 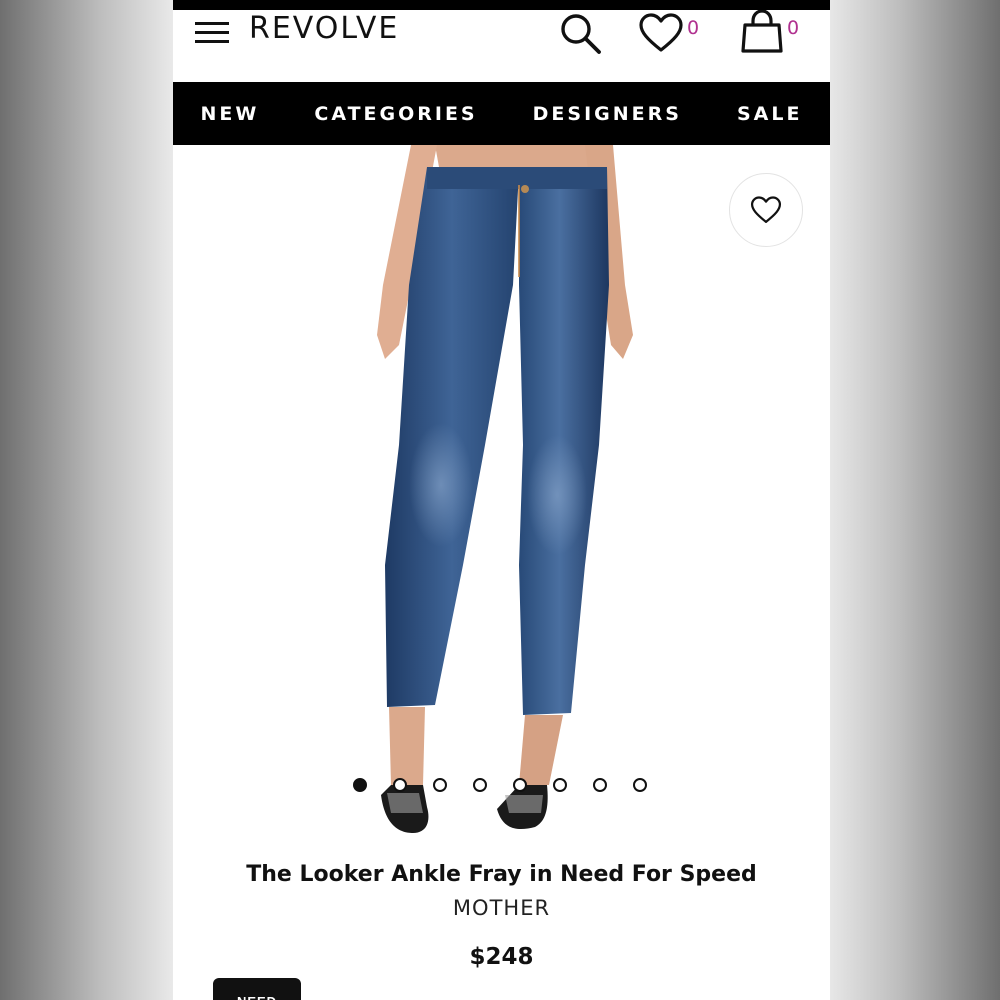 What do you see at coordinates (212, 33) in the screenshot?
I see `hamburger-menu-icon` at bounding box center [212, 33].